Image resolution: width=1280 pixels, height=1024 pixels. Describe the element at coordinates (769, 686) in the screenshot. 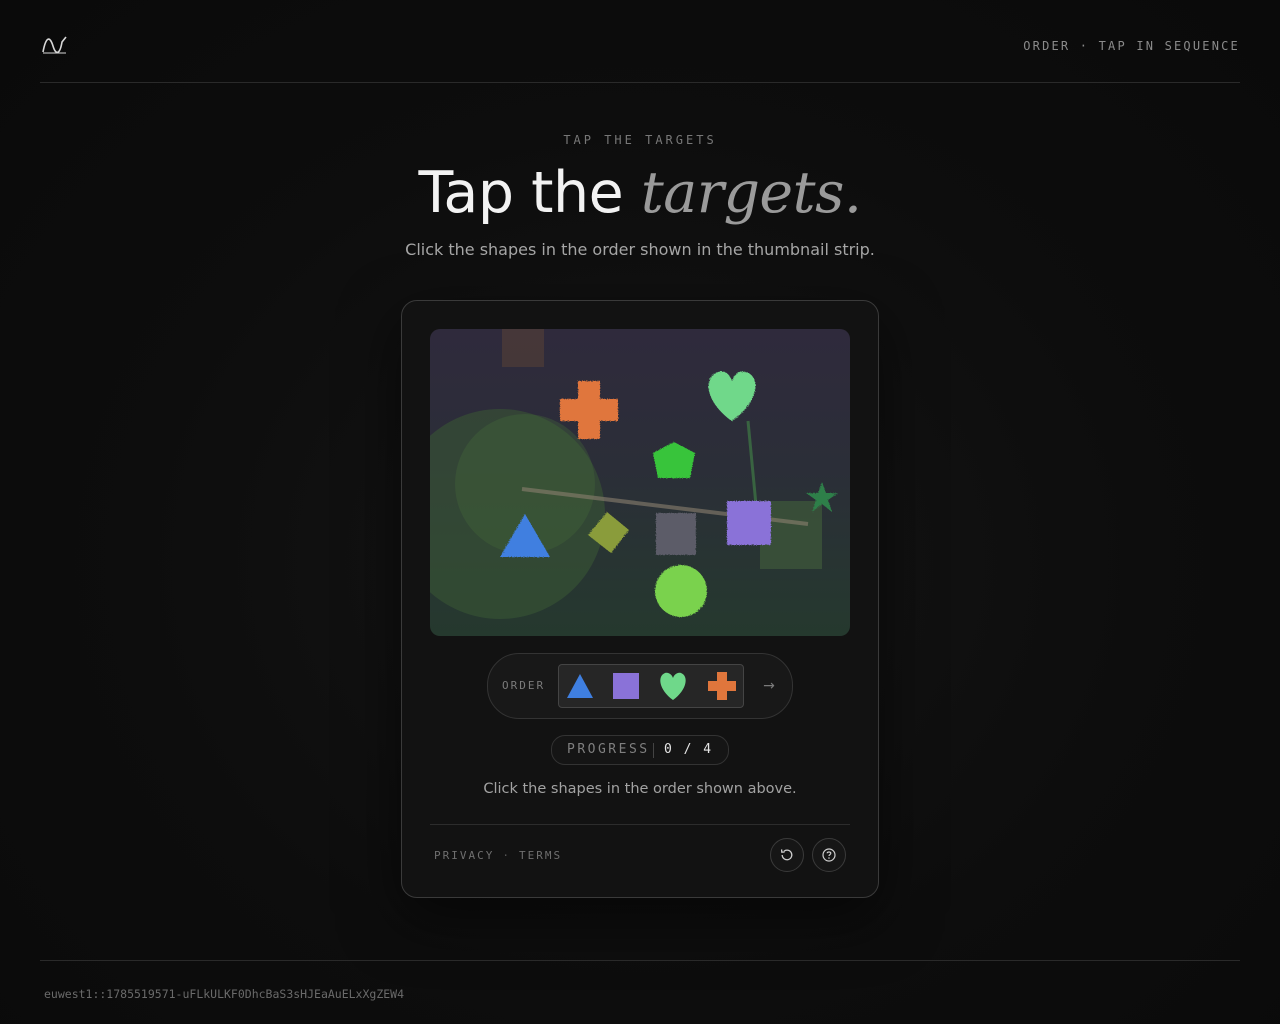

I see `next-arrow-button: →` at that location.